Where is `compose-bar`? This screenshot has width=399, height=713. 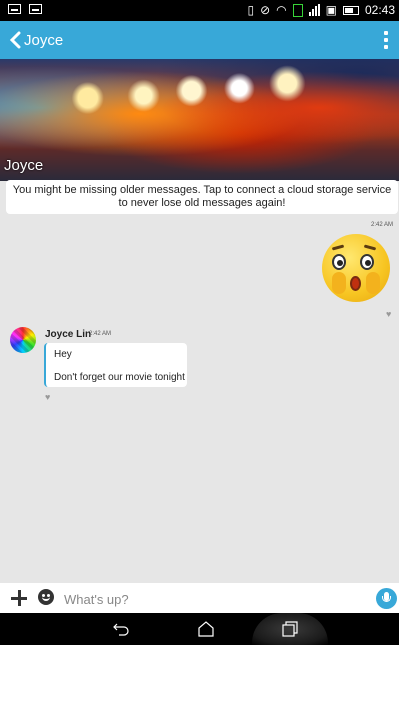
compose-bar is located at coordinates (199, 598).